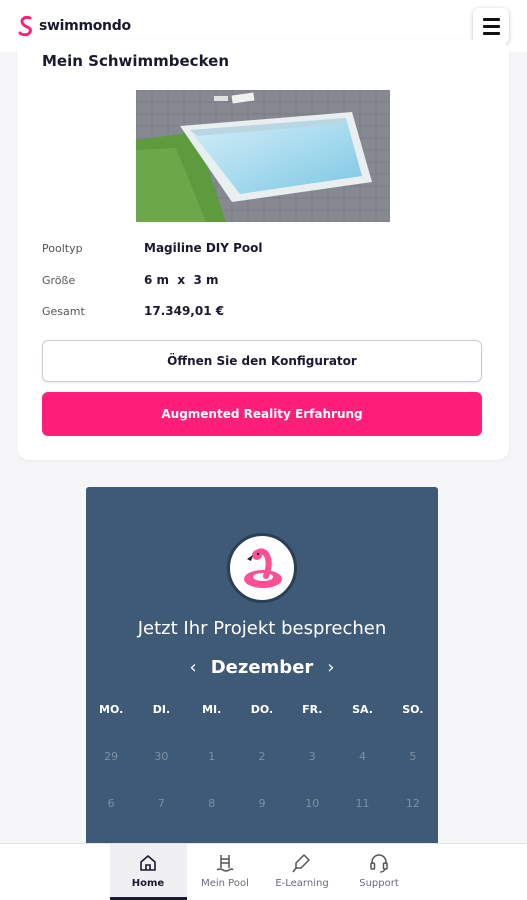 The image size is (527, 900). I want to click on weekday-header-row: MO. DI. MI. DO. FR. SA. SO., so click(262, 709).